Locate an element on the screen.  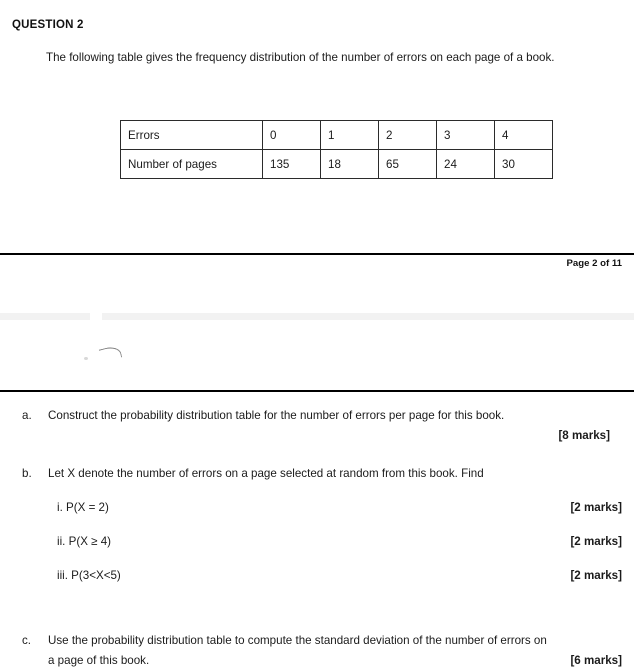
part-c-line2: a page of this book. is located at coordinates (99, 660).